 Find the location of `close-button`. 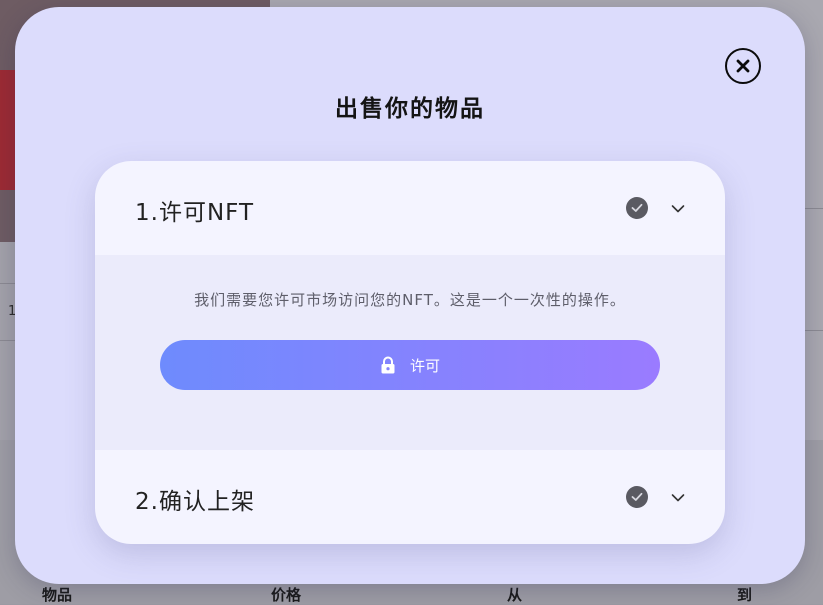

close-button is located at coordinates (743, 66).